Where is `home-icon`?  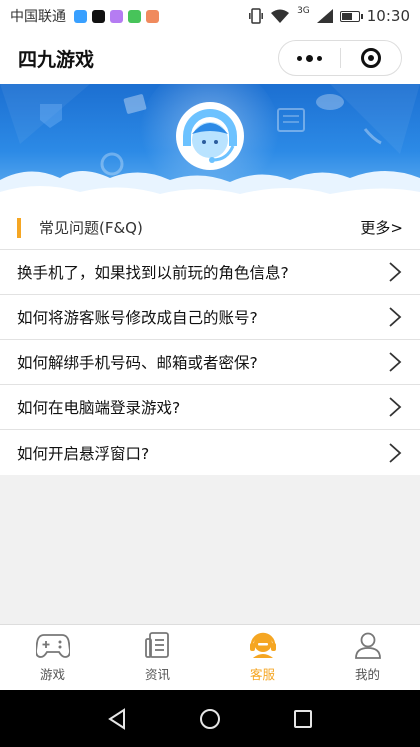 home-icon is located at coordinates (210, 719).